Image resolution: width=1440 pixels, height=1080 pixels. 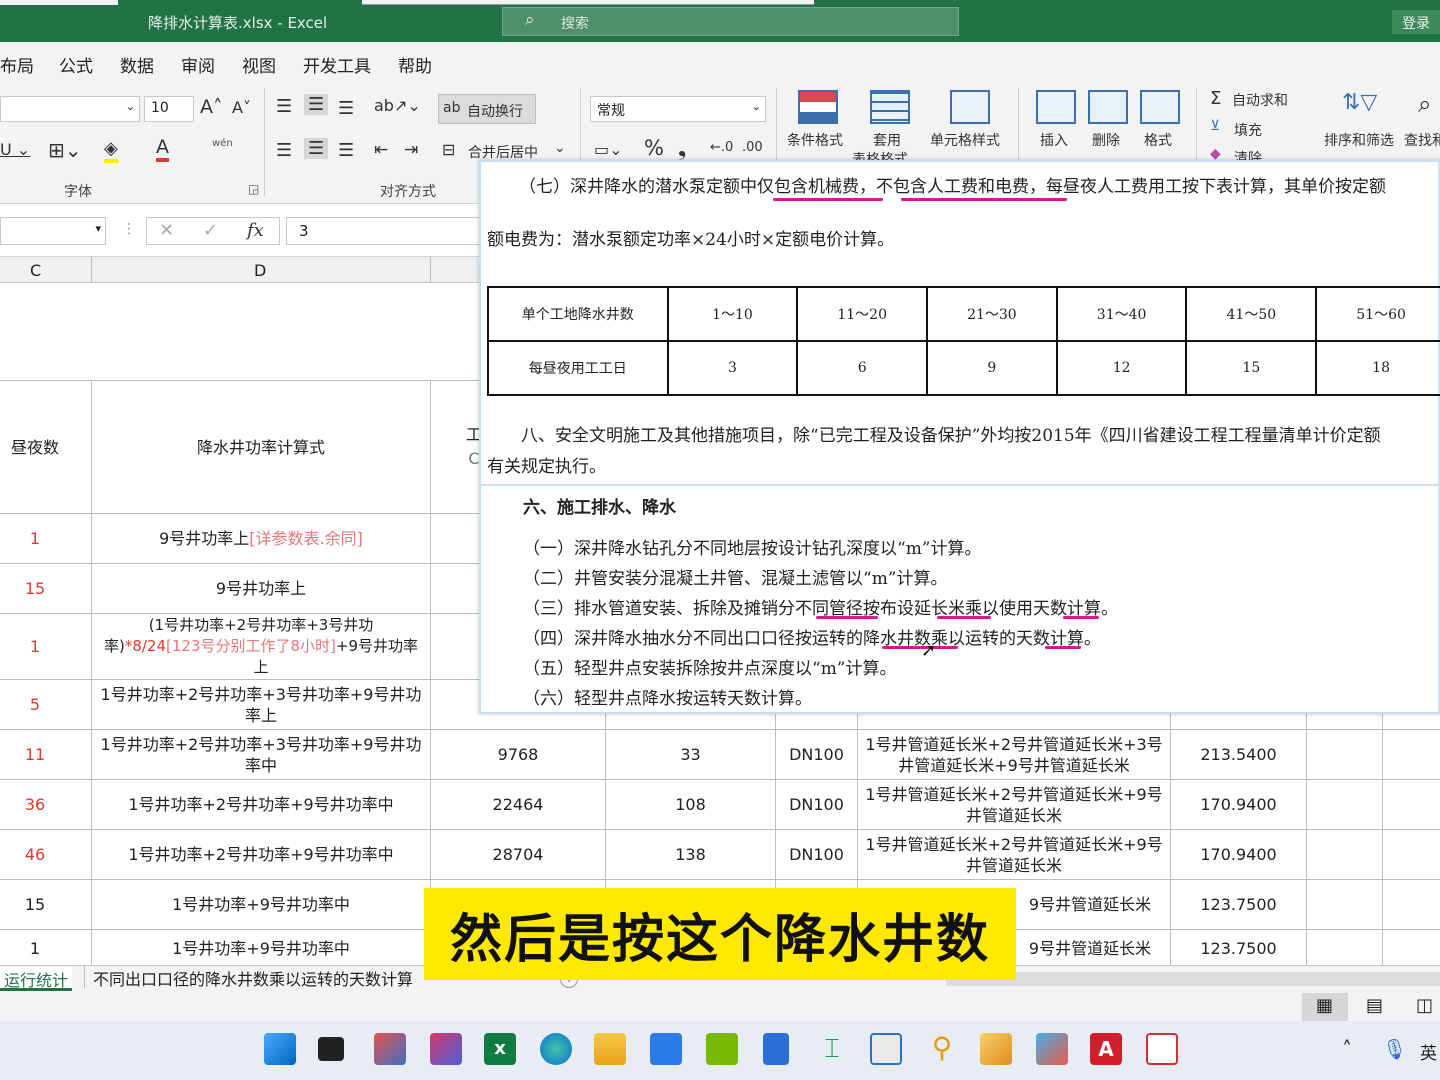 What do you see at coordinates (53, 231) in the screenshot?
I see `name-box: ▾` at bounding box center [53, 231].